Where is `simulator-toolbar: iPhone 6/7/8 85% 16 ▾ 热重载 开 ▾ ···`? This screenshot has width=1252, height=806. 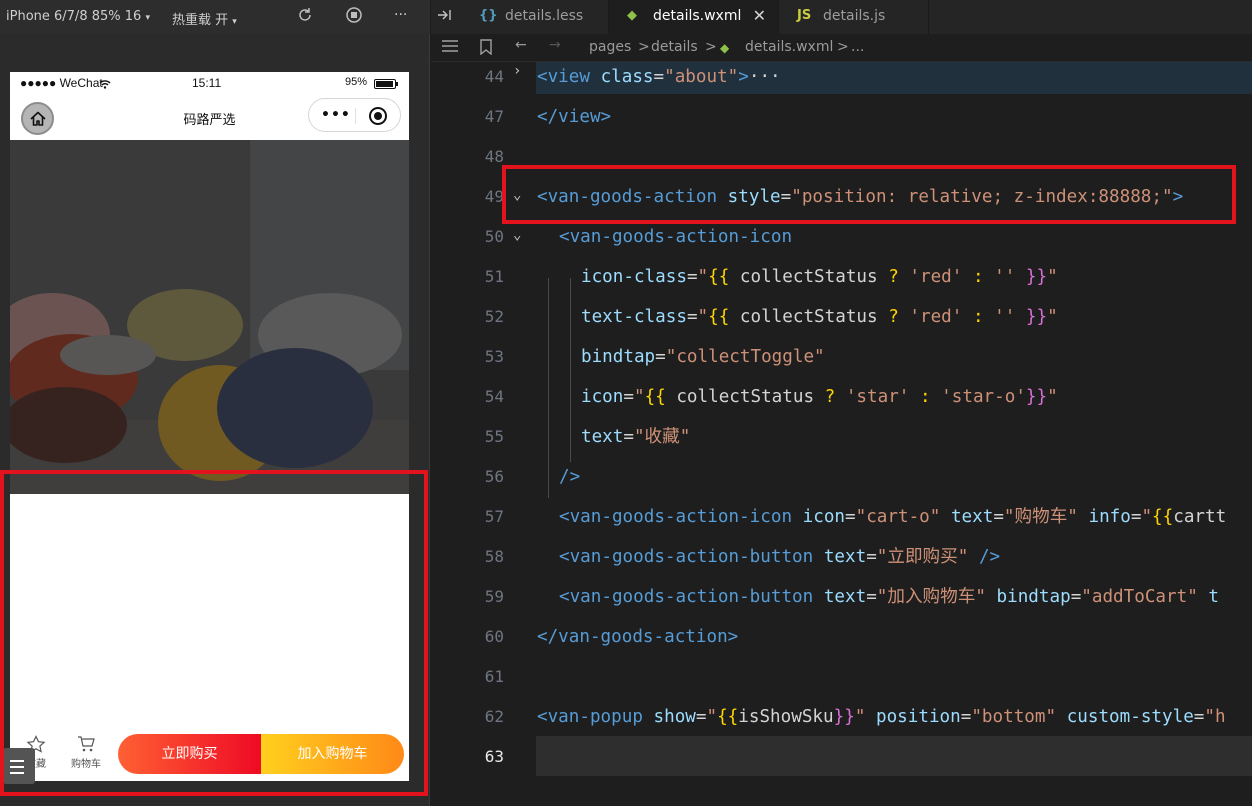 simulator-toolbar: iPhone 6/7/8 85% 16 ▾ 热重载 开 ▾ ··· is located at coordinates (215, 17).